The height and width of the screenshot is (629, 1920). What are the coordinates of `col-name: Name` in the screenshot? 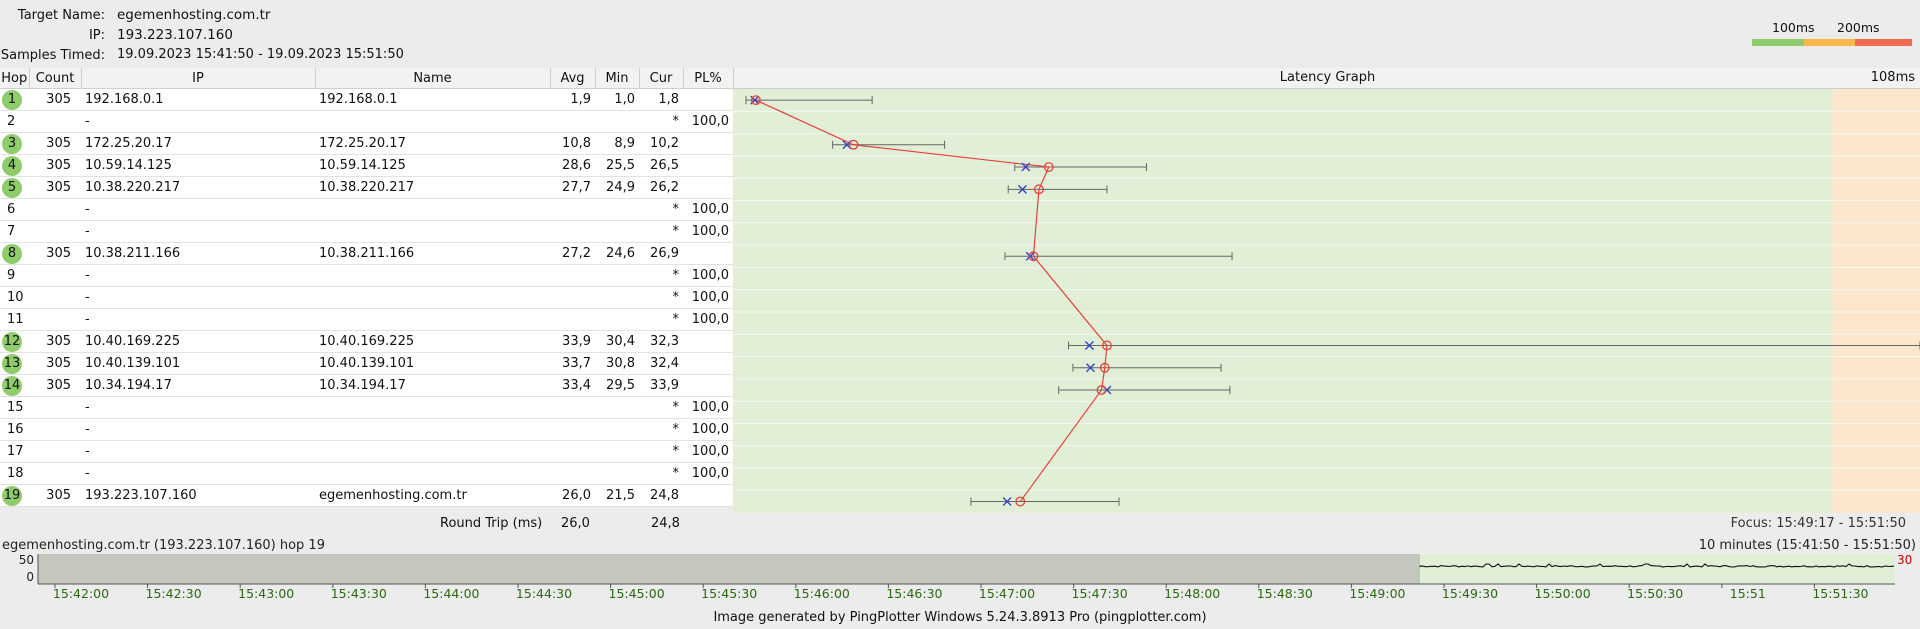 It's located at (433, 78).